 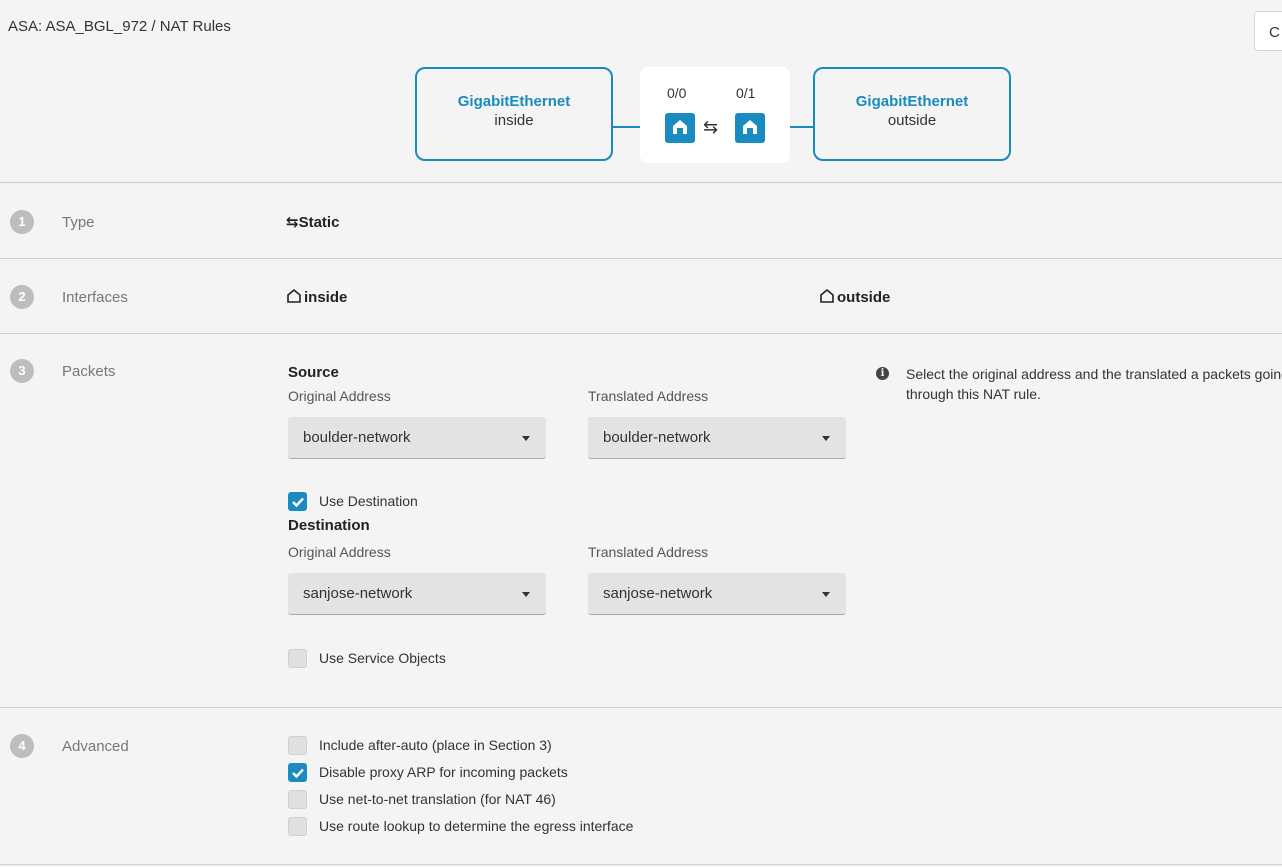 I want to click on type-section: 1 Type ⇆Static, so click(x=641, y=221).